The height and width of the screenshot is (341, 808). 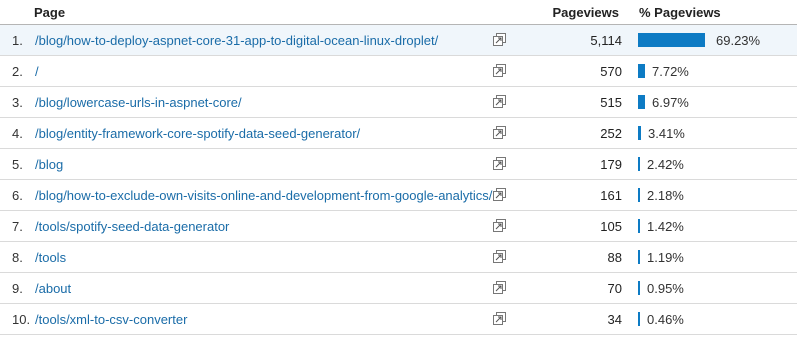 I want to click on pct-value: 0.95%, so click(x=665, y=288).